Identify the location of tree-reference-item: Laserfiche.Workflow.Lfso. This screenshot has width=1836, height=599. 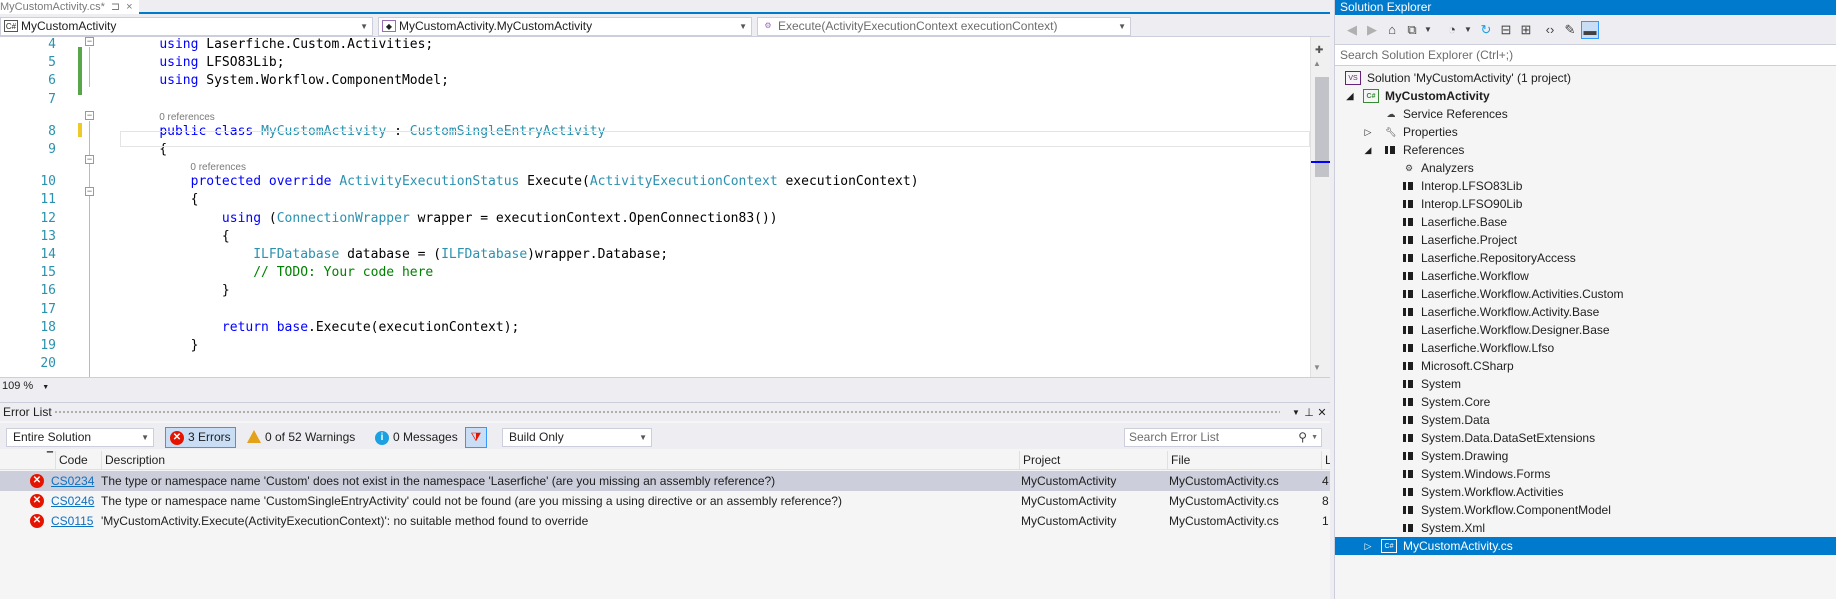
(1585, 348).